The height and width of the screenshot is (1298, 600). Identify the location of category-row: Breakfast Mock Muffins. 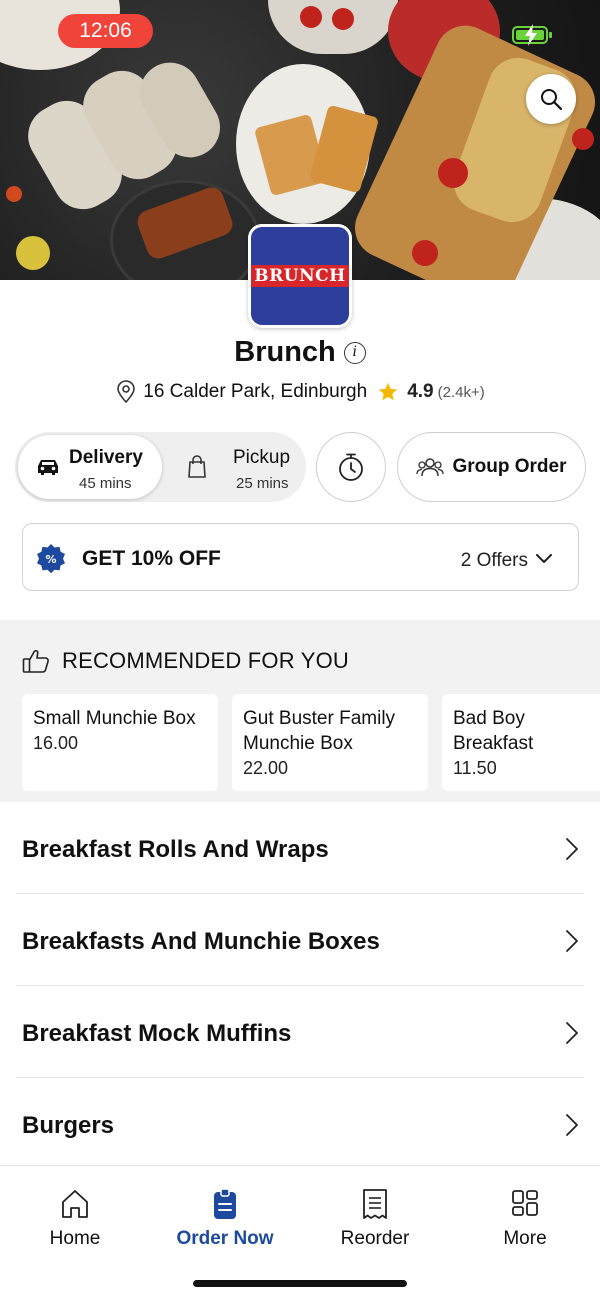
(300, 1032).